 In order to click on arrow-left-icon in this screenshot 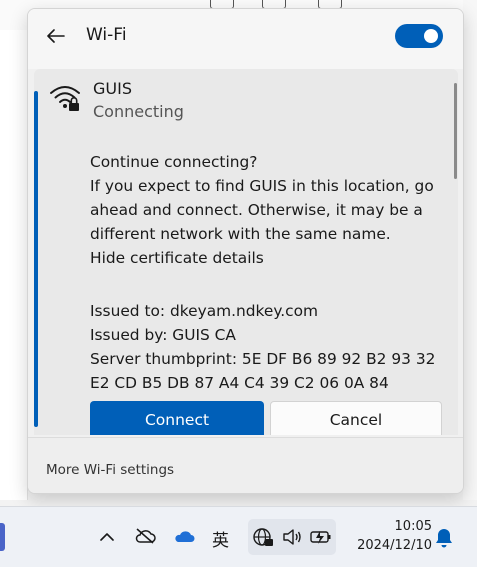, I will do `click(56, 36)`.